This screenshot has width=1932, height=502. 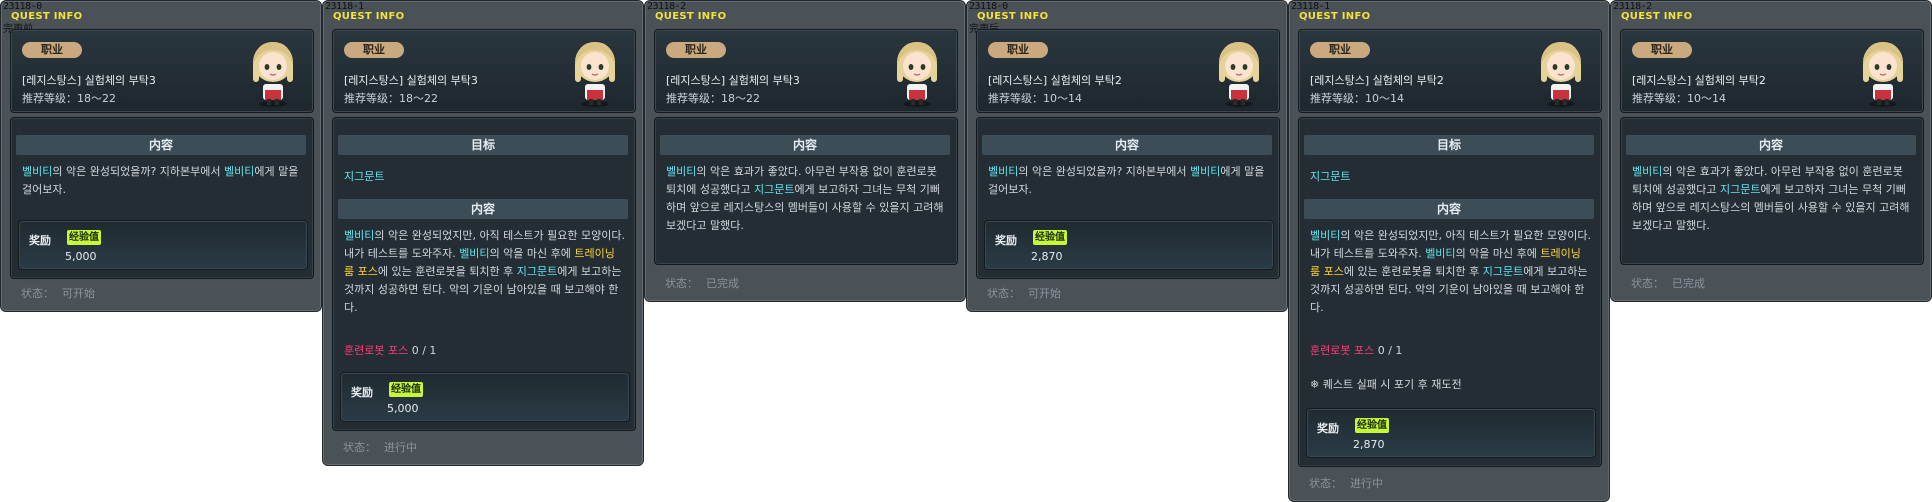 What do you see at coordinates (1047, 256) in the screenshot?
I see `reward-exp-value: 2,870` at bounding box center [1047, 256].